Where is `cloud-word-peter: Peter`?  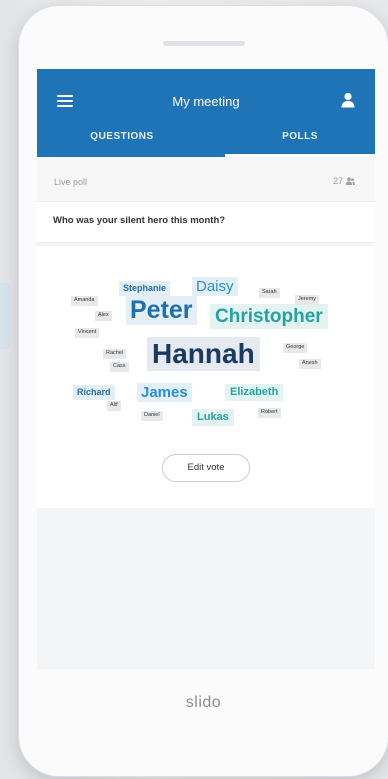 cloud-word-peter: Peter is located at coordinates (161, 310).